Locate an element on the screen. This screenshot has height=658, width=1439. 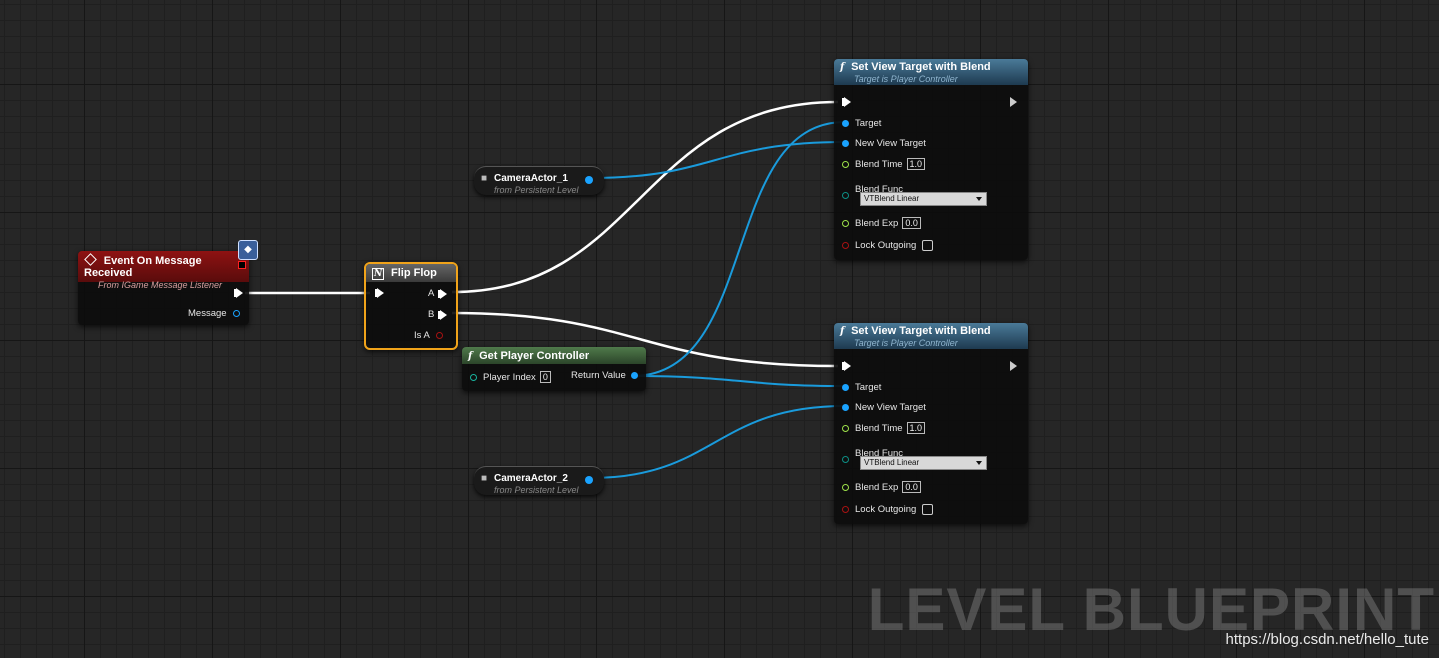
object-wire-camera2-to-svt2 is located at coordinates (717, 442).